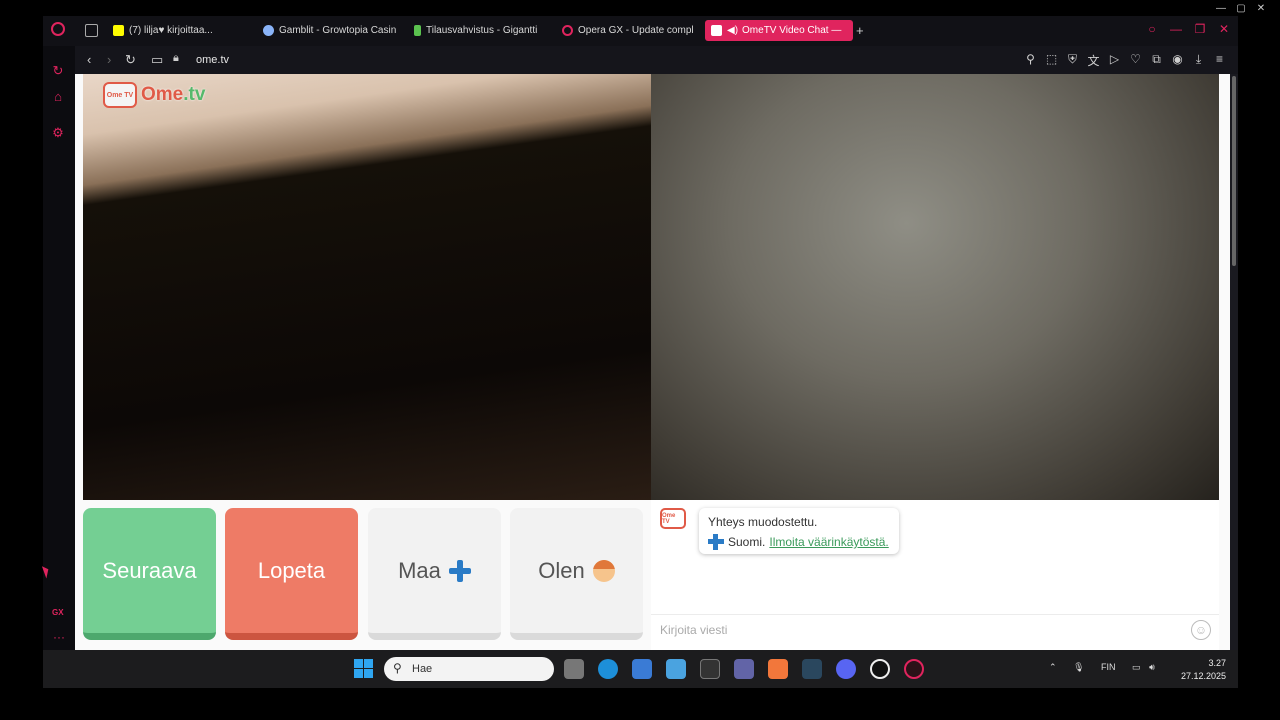 The image size is (1280, 720). I want to click on ometv-avatar-icon: Ome TV, so click(673, 518).